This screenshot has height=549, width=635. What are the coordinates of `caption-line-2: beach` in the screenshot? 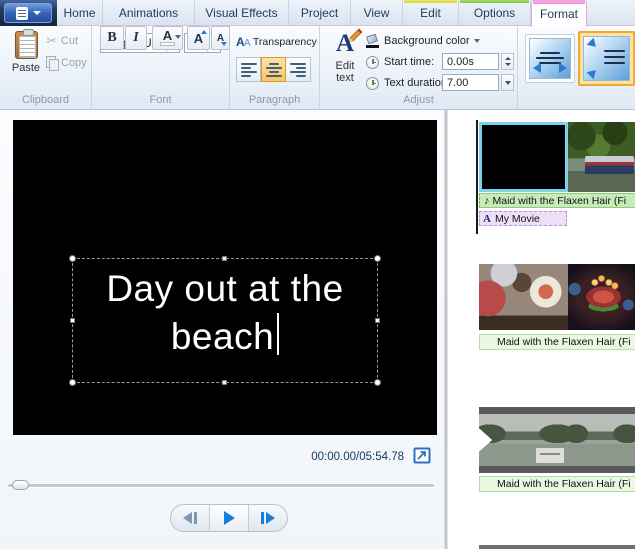 It's located at (222, 336).